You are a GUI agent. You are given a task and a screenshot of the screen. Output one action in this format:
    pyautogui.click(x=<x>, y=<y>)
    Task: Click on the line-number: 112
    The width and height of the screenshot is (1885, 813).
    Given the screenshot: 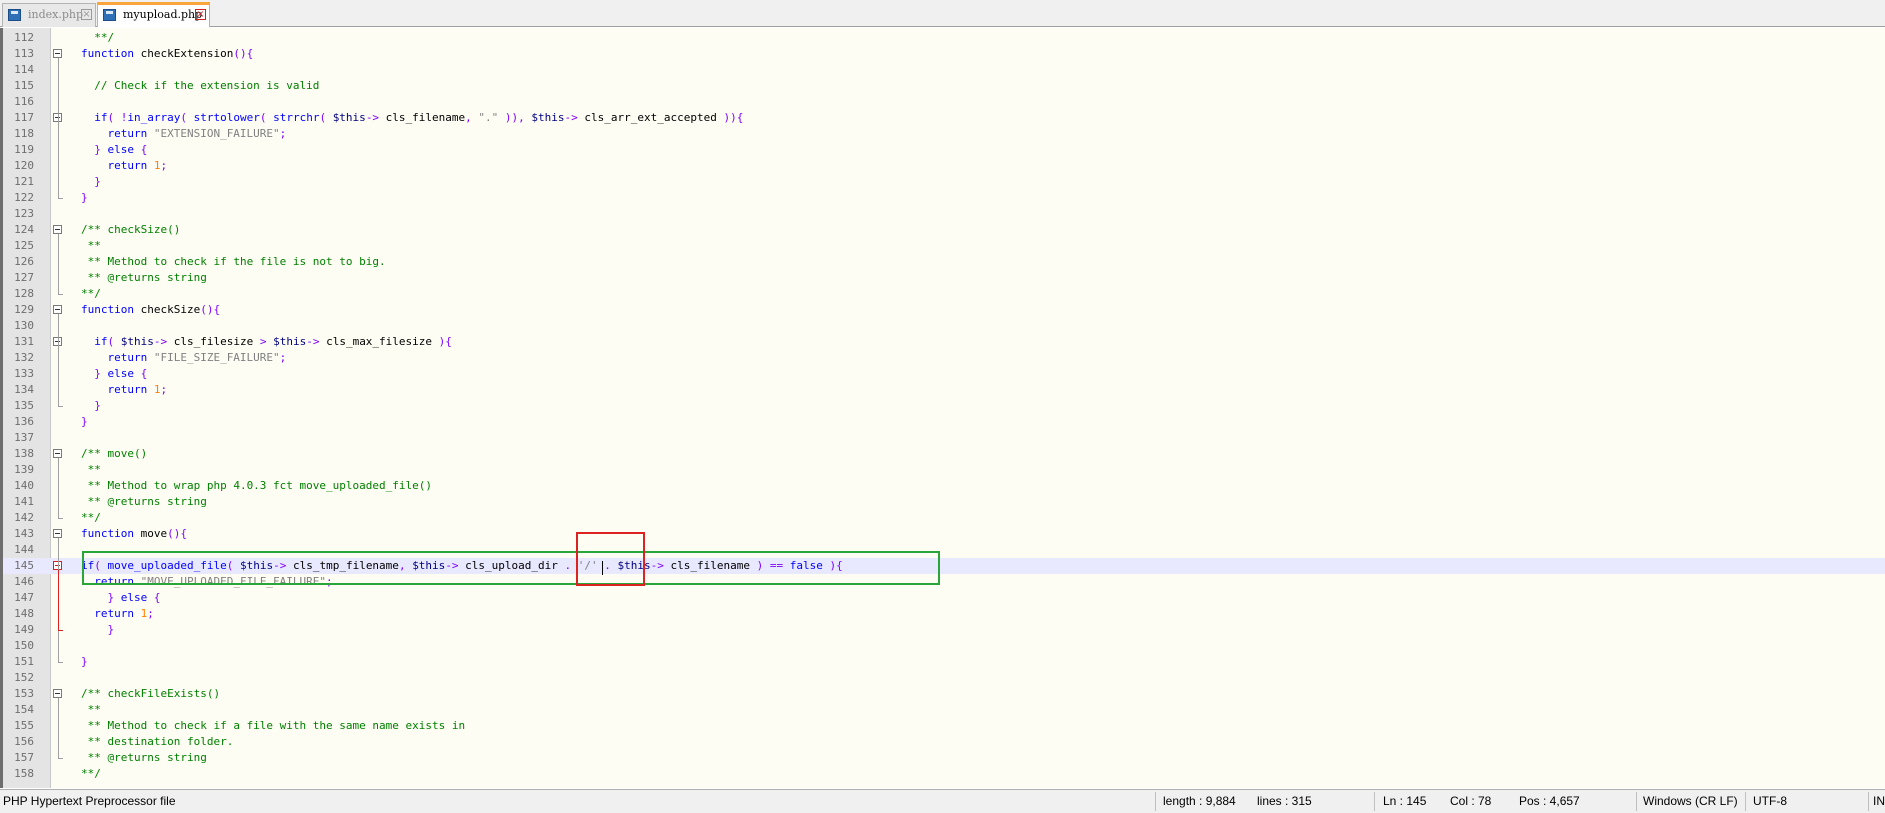 What is the action you would take?
    pyautogui.click(x=24, y=37)
    